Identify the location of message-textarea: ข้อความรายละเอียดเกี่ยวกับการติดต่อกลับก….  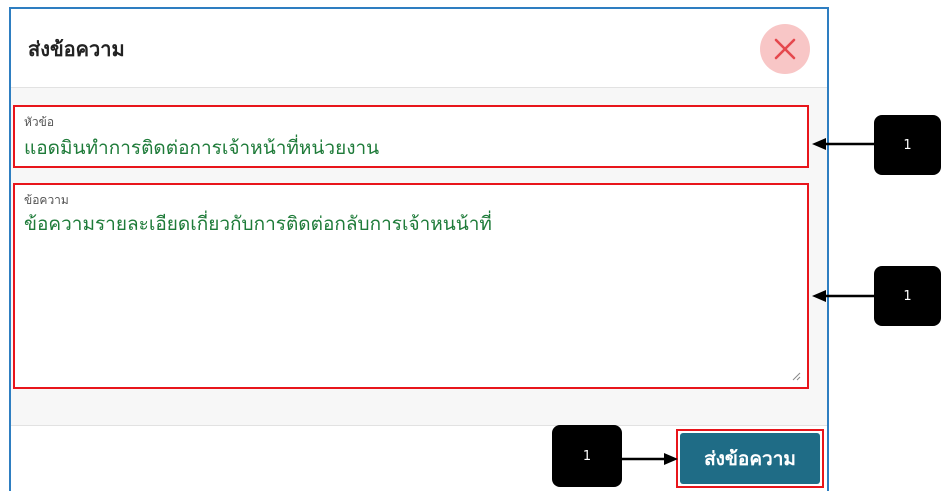
(258, 224).